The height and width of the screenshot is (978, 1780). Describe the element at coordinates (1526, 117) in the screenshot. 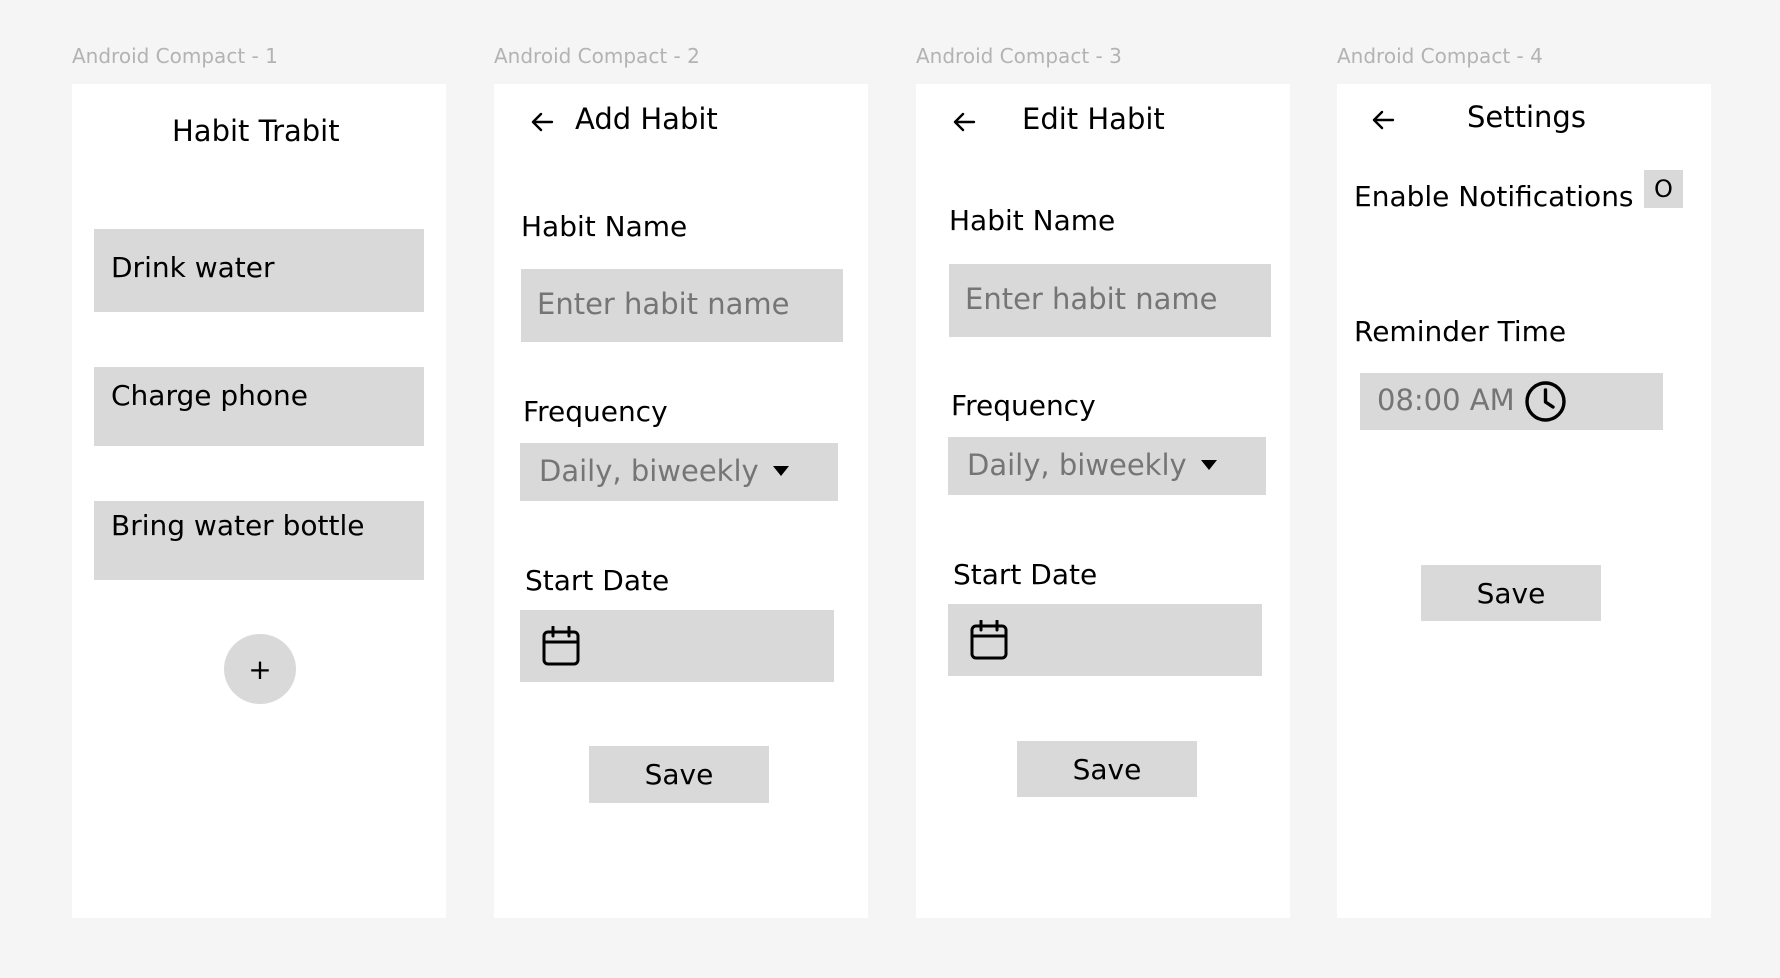

I see `page-title: Settings` at that location.